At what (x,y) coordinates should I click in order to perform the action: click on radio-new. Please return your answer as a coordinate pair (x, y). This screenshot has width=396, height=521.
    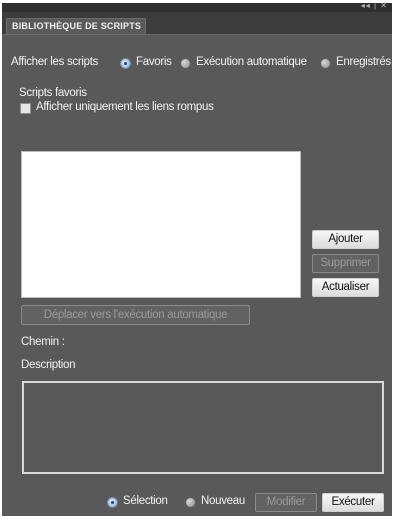
    Looking at the image, I should click on (190, 502).